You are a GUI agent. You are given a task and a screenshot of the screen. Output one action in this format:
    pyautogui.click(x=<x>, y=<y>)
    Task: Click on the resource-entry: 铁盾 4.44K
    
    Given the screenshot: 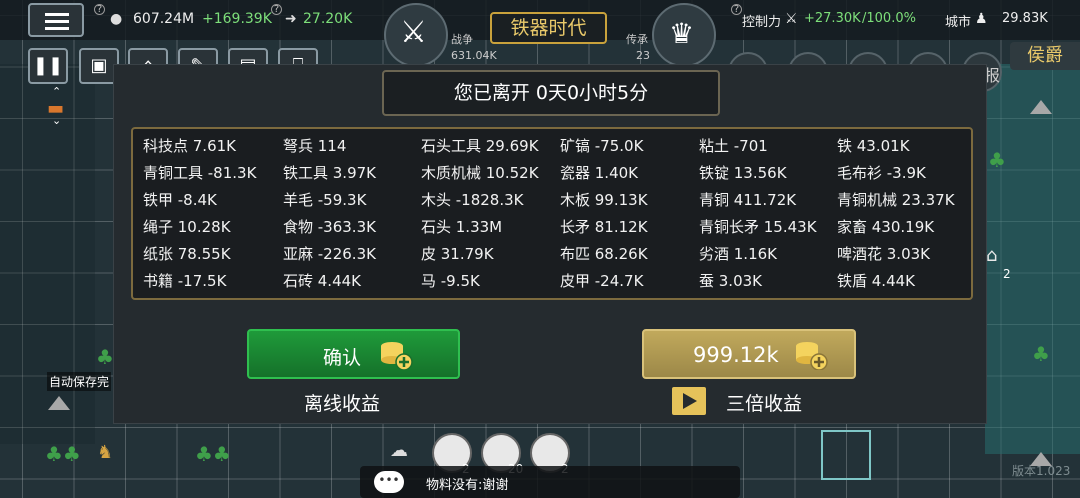 What is the action you would take?
    pyautogui.click(x=876, y=281)
    